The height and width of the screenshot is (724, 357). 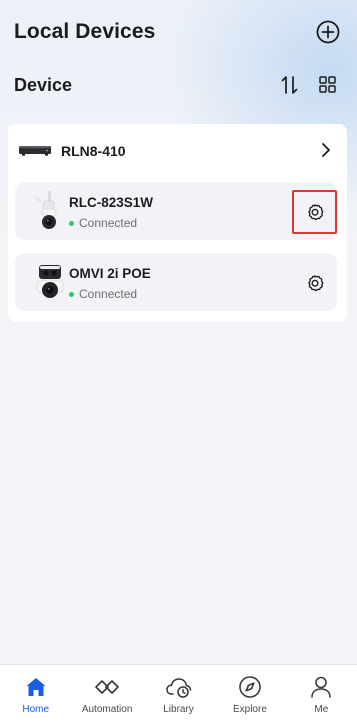 What do you see at coordinates (178, 687) in the screenshot?
I see `library-cloud-icon` at bounding box center [178, 687].